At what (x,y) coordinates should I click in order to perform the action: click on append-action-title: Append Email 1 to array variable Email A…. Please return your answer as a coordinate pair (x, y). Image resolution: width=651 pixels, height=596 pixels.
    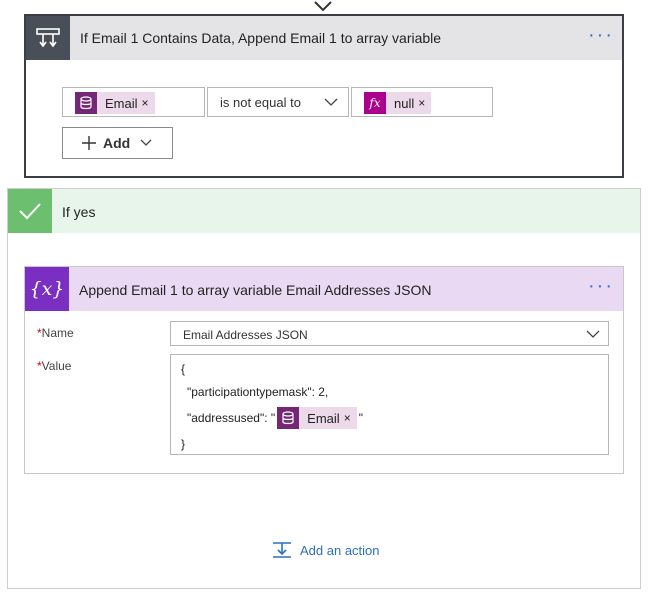
    Looking at the image, I should click on (255, 290).